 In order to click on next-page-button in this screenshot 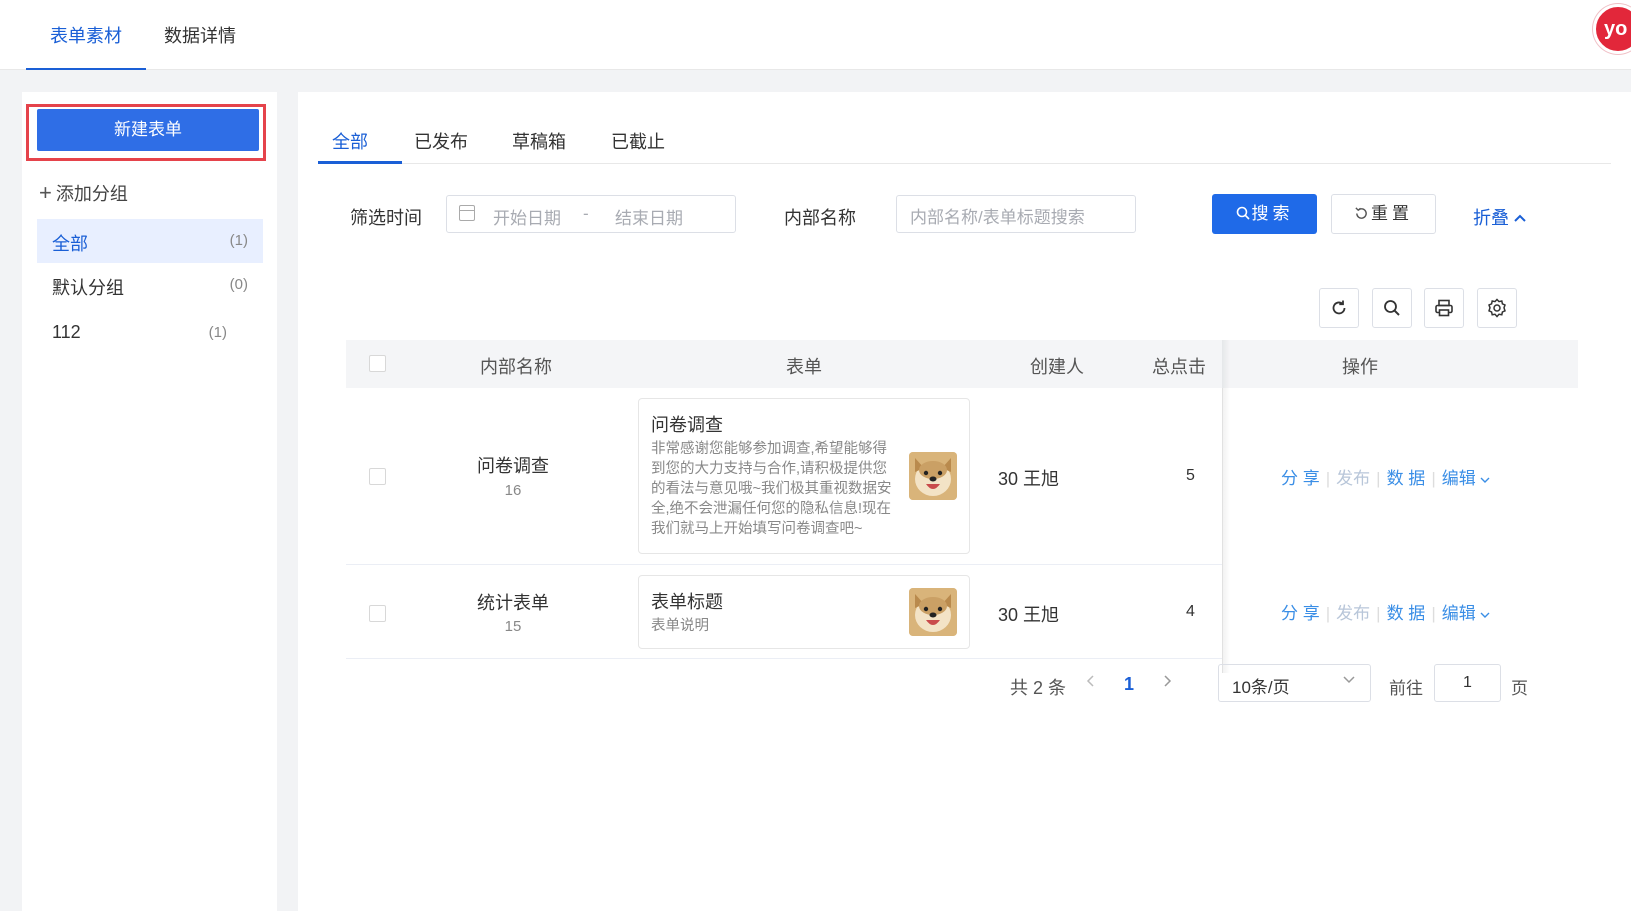, I will do `click(1167, 682)`.